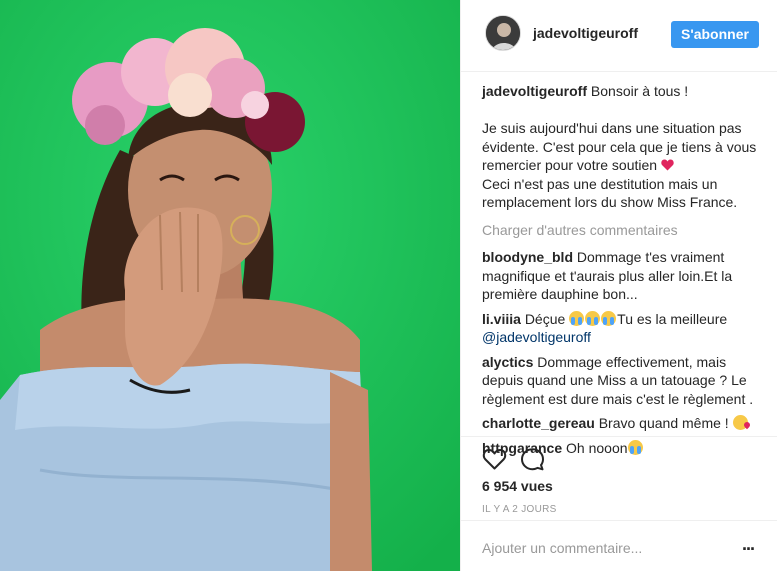 This screenshot has width=777, height=571. What do you see at coordinates (715, 34) in the screenshot?
I see `follow-button: S'abonner` at bounding box center [715, 34].